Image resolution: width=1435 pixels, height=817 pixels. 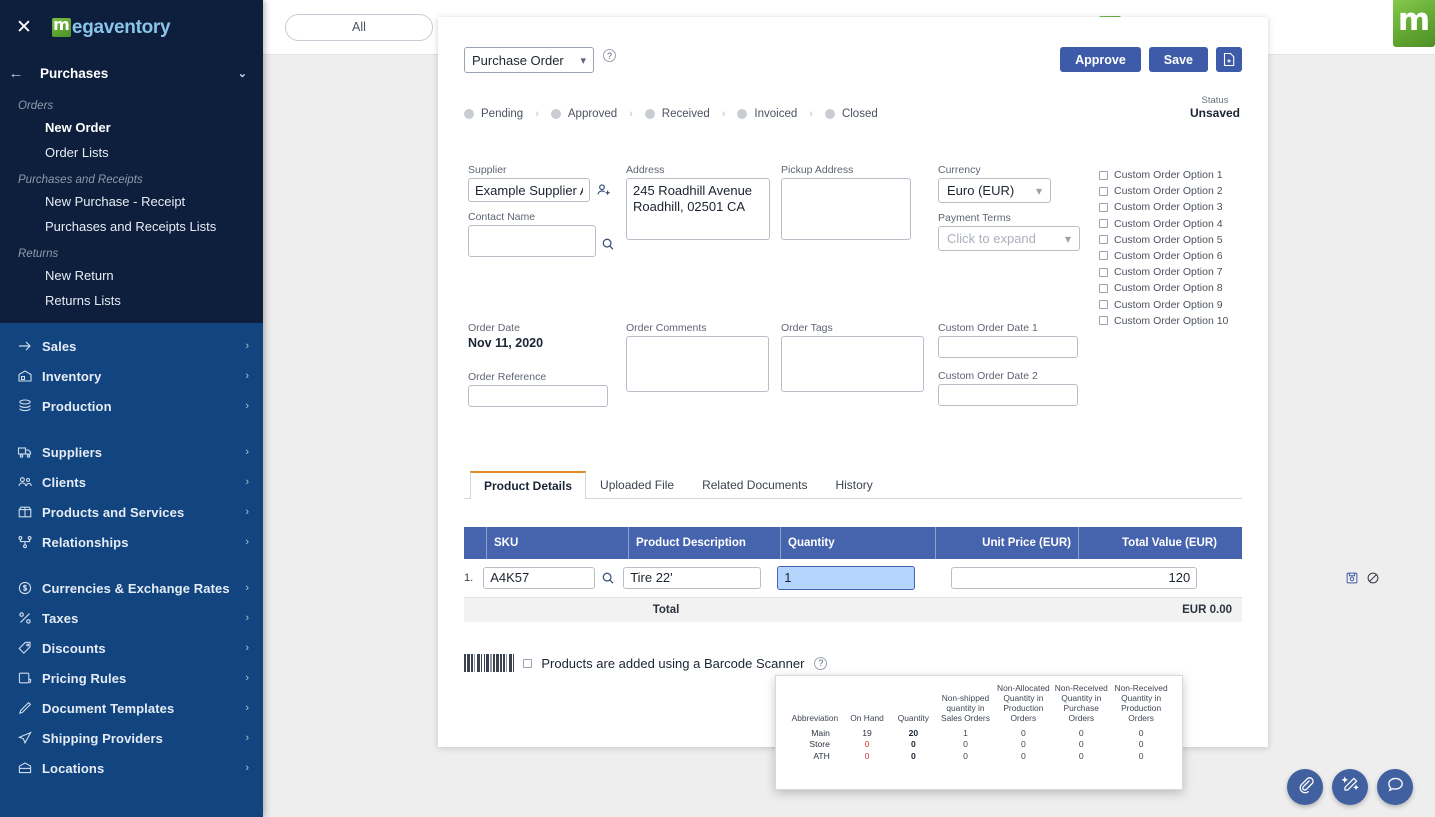 I want to click on order-comments-input, so click(x=697, y=364).